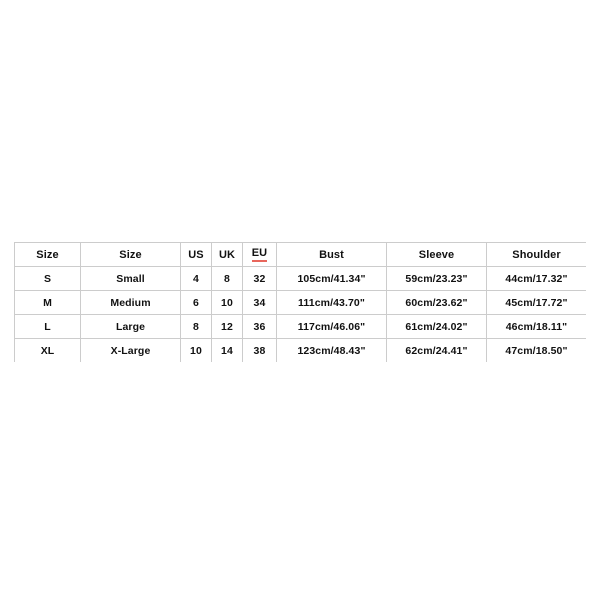 The width and height of the screenshot is (600, 600). Describe the element at coordinates (130, 350) in the screenshot. I see `cell-size-word: X-Large` at that location.